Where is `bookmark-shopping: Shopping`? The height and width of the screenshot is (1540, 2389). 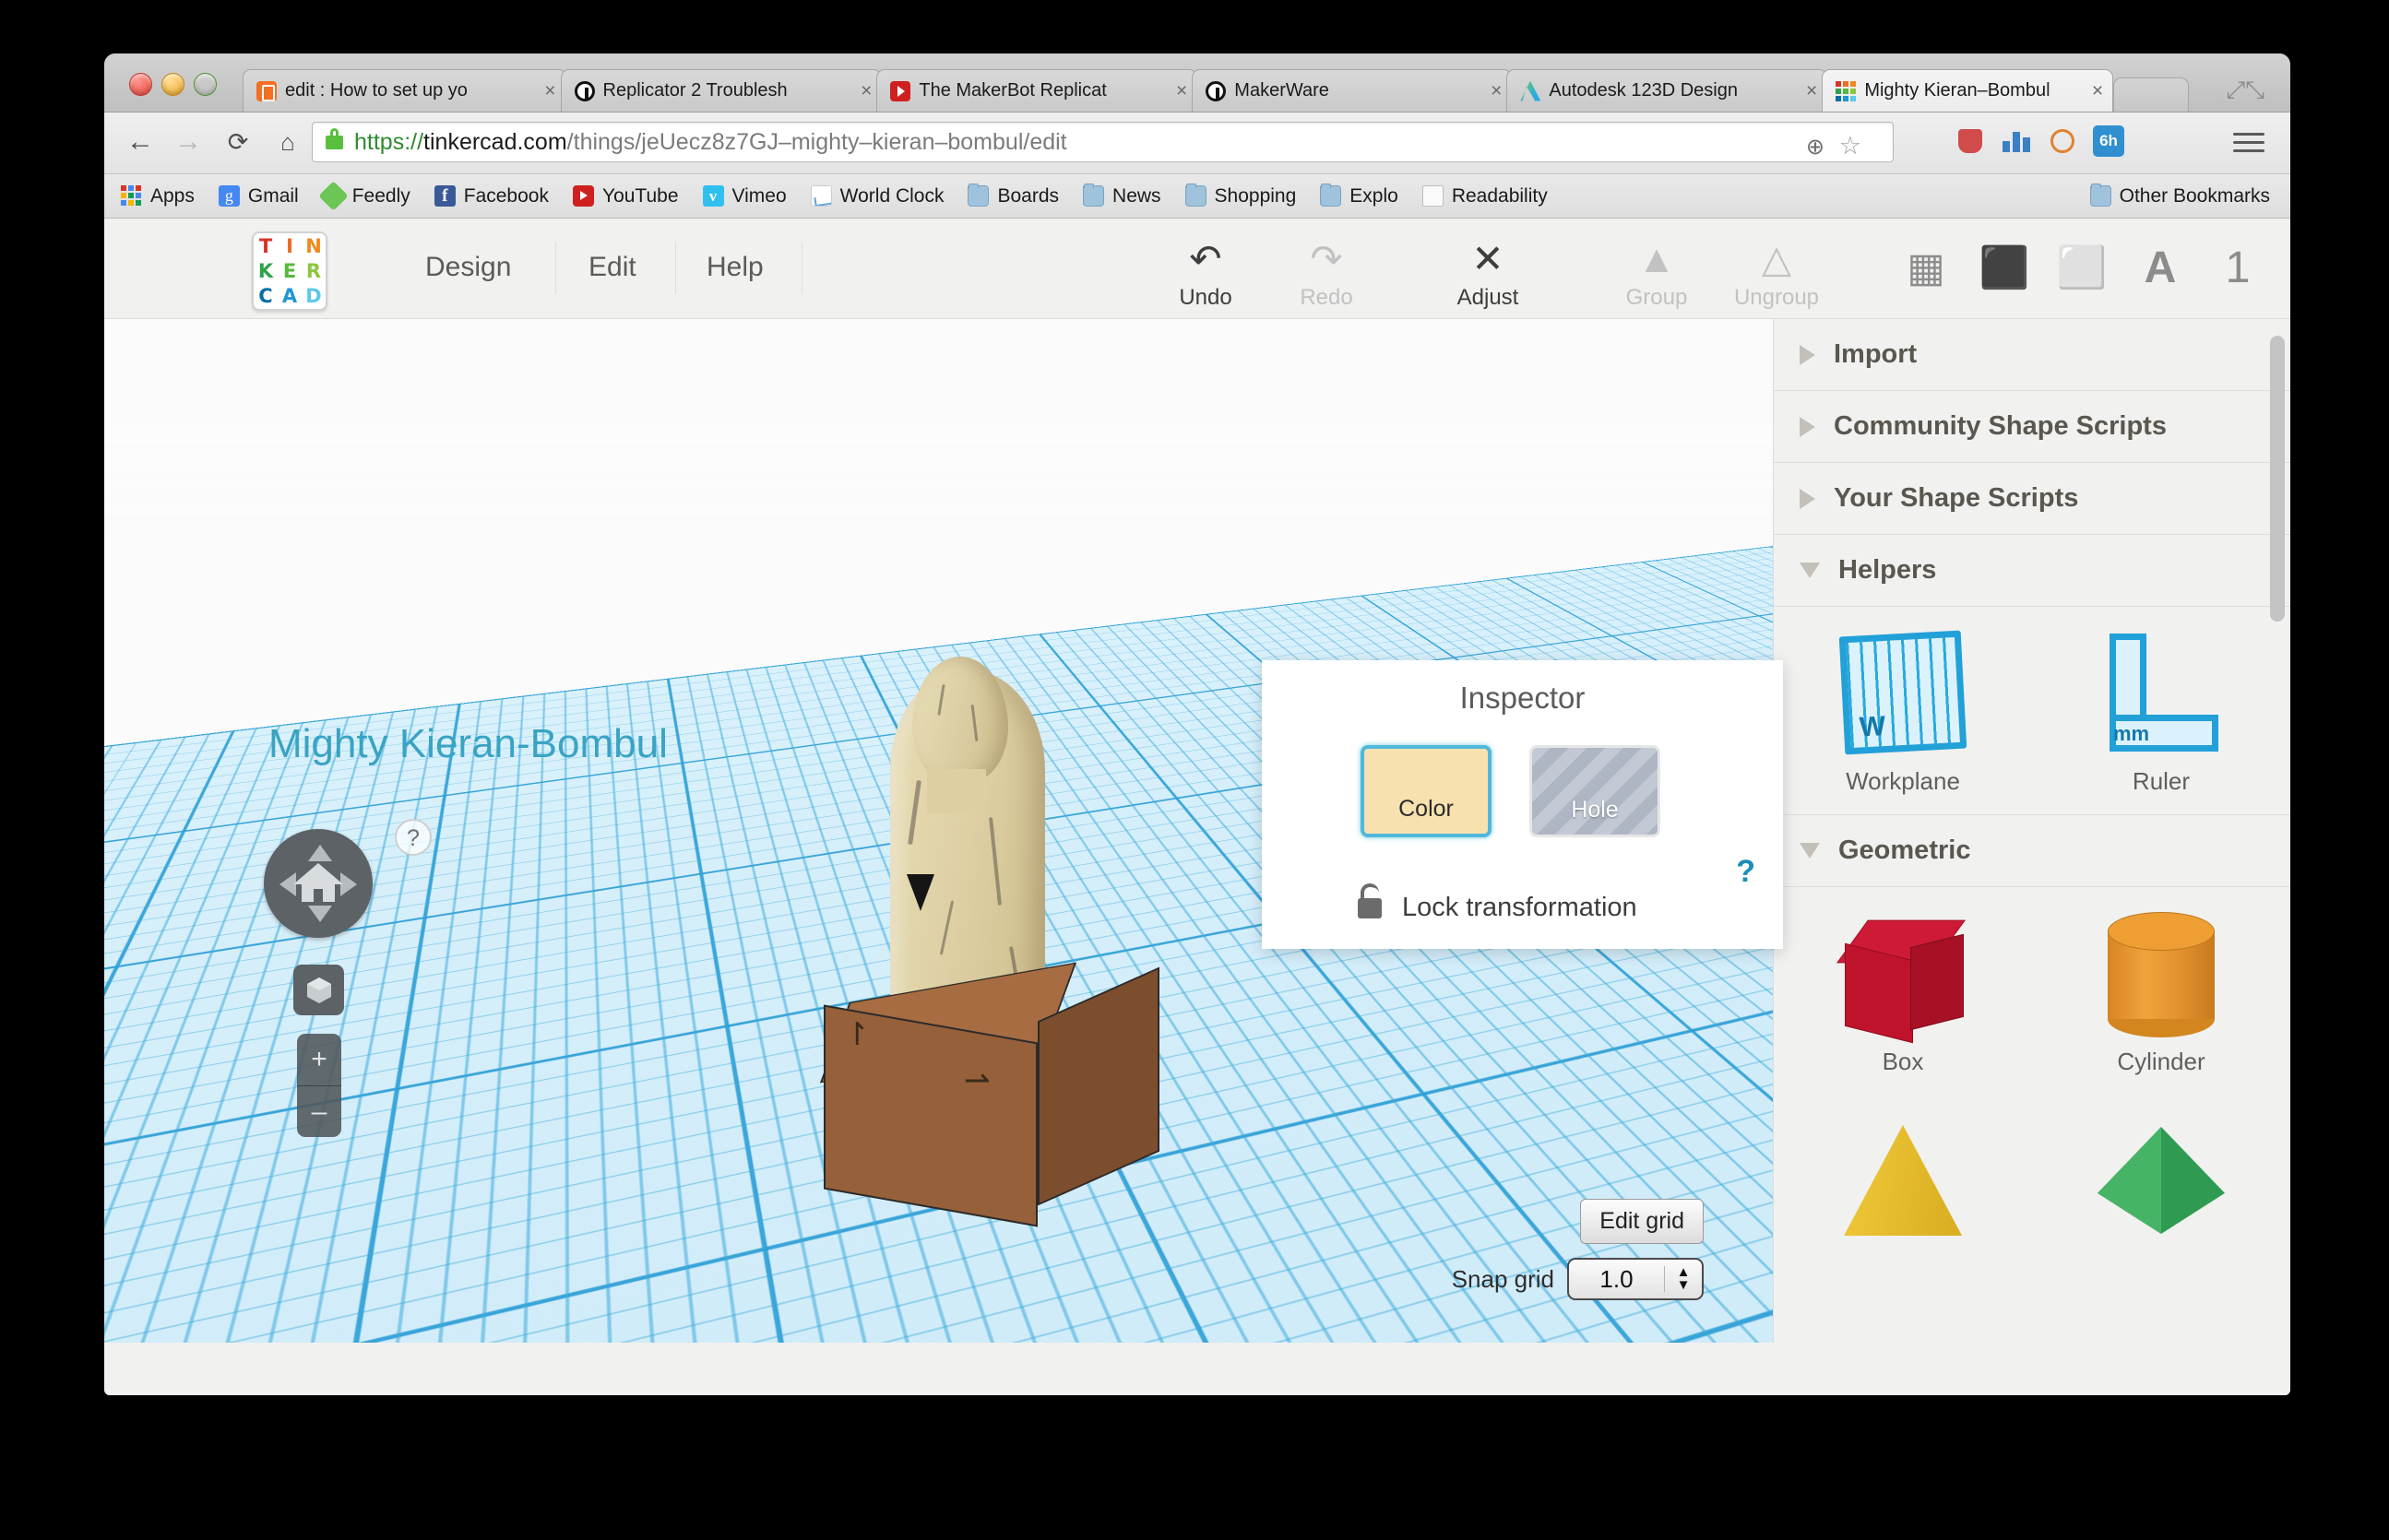 bookmark-shopping: Shopping is located at coordinates (1240, 196).